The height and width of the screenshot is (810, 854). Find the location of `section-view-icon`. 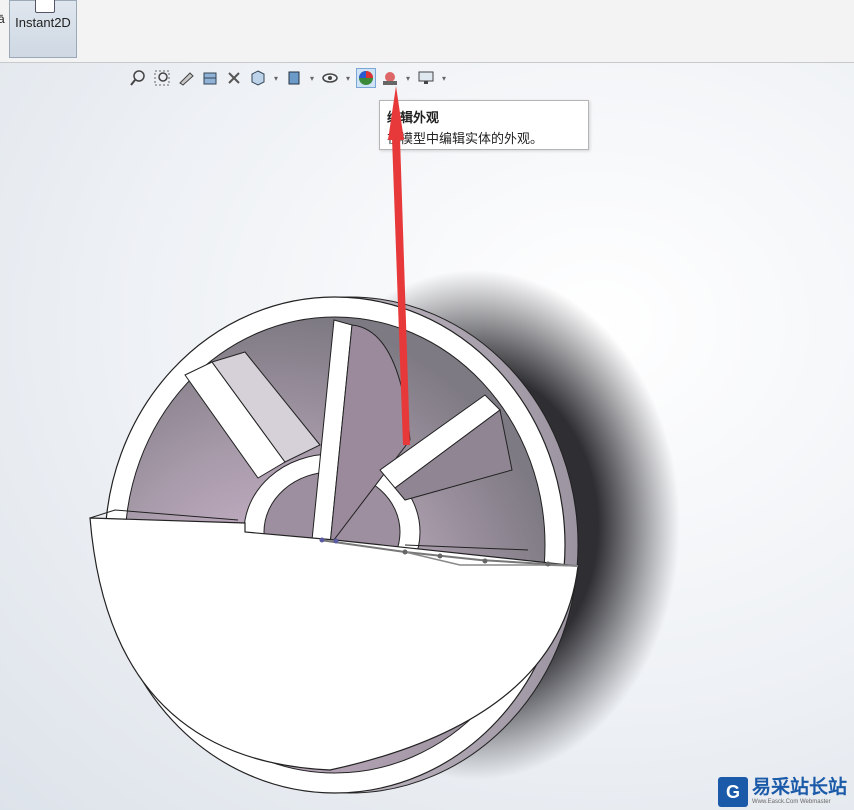

section-view-icon is located at coordinates (210, 78).